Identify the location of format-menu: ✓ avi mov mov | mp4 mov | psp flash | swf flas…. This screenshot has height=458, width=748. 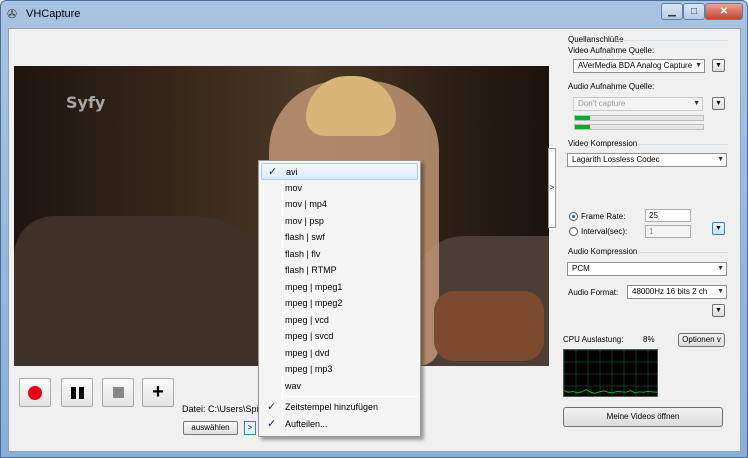
(339, 298).